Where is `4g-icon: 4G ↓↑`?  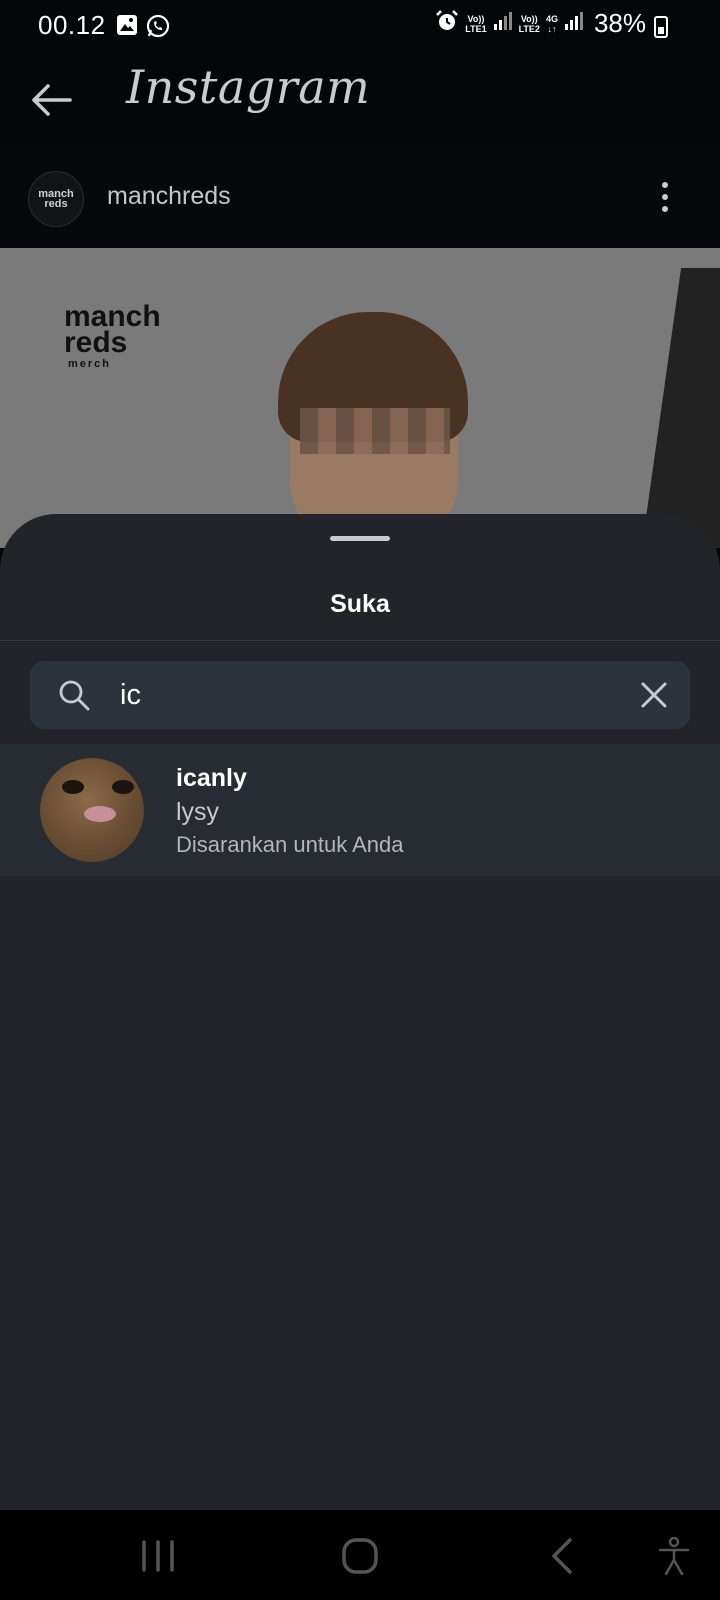 4g-icon: 4G ↓↑ is located at coordinates (551, 23).